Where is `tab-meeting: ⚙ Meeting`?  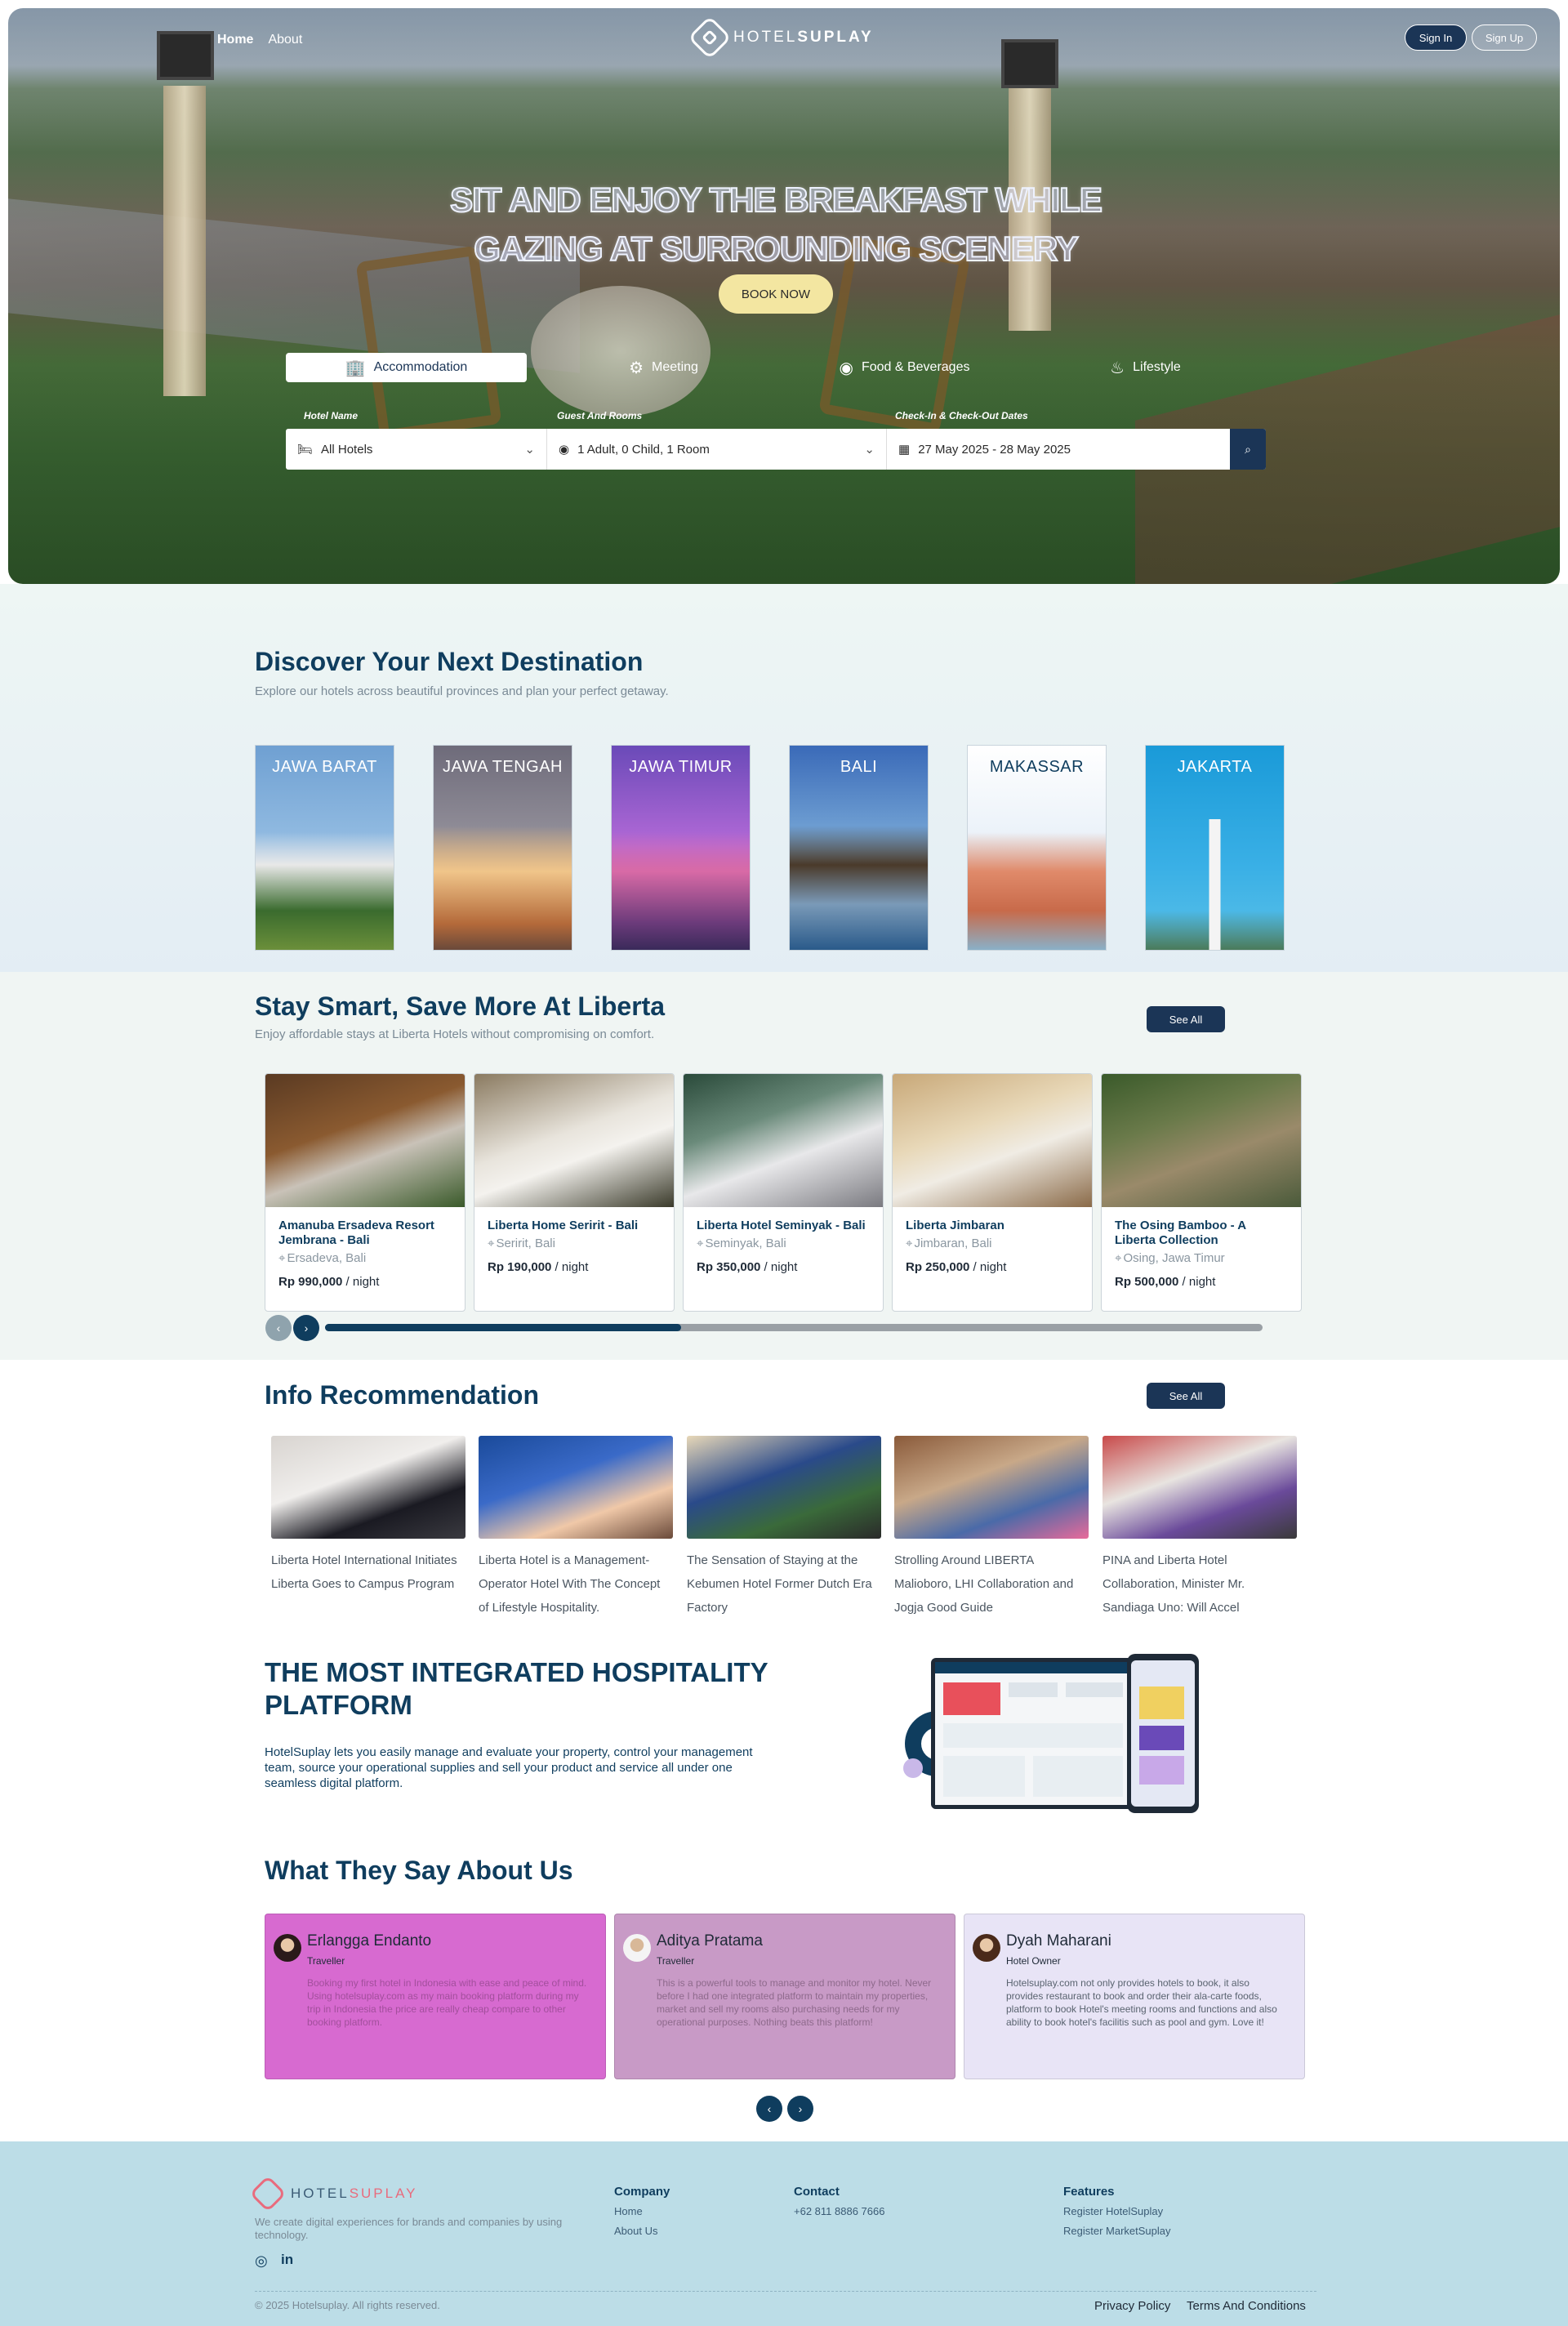 tab-meeting: ⚙ Meeting is located at coordinates (663, 367).